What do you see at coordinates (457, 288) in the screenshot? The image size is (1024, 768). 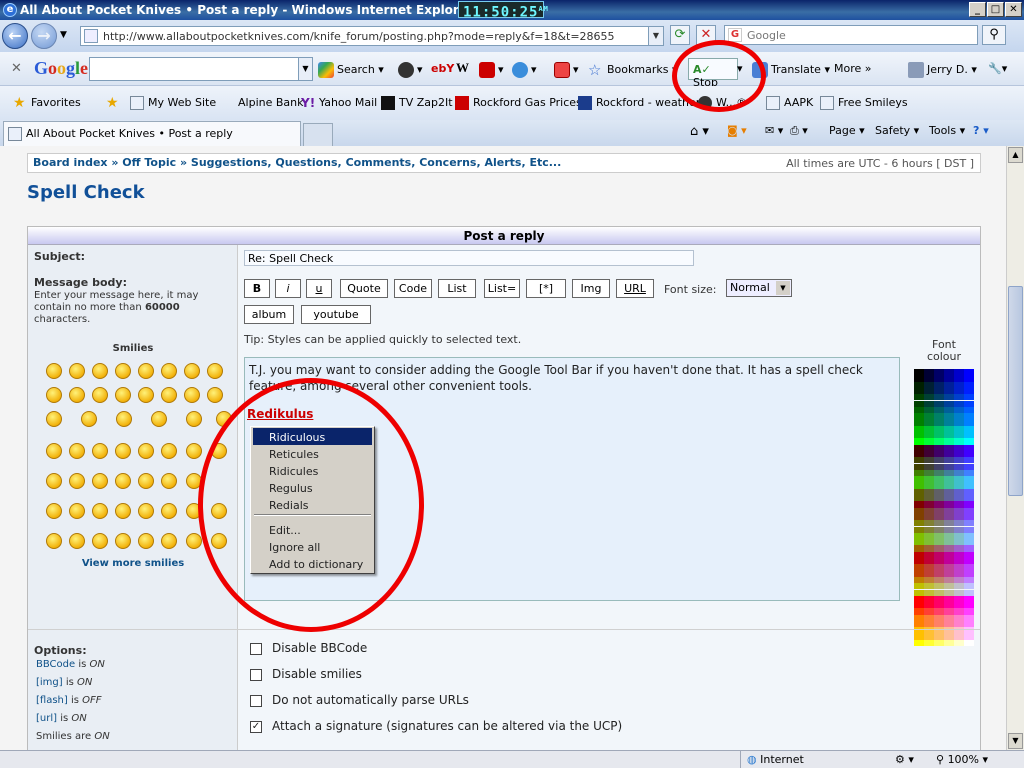 I see `bbcode-button: List` at bounding box center [457, 288].